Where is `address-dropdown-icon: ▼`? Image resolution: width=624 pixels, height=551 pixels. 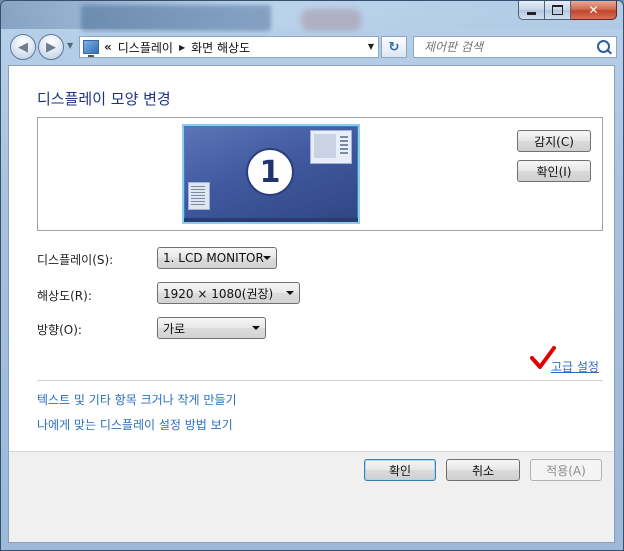
address-dropdown-icon: ▼ is located at coordinates (371, 46).